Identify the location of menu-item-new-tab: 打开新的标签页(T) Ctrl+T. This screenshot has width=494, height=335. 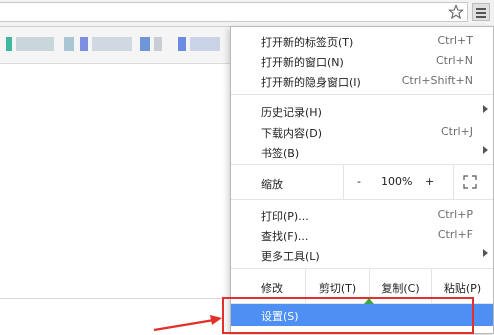
(362, 41).